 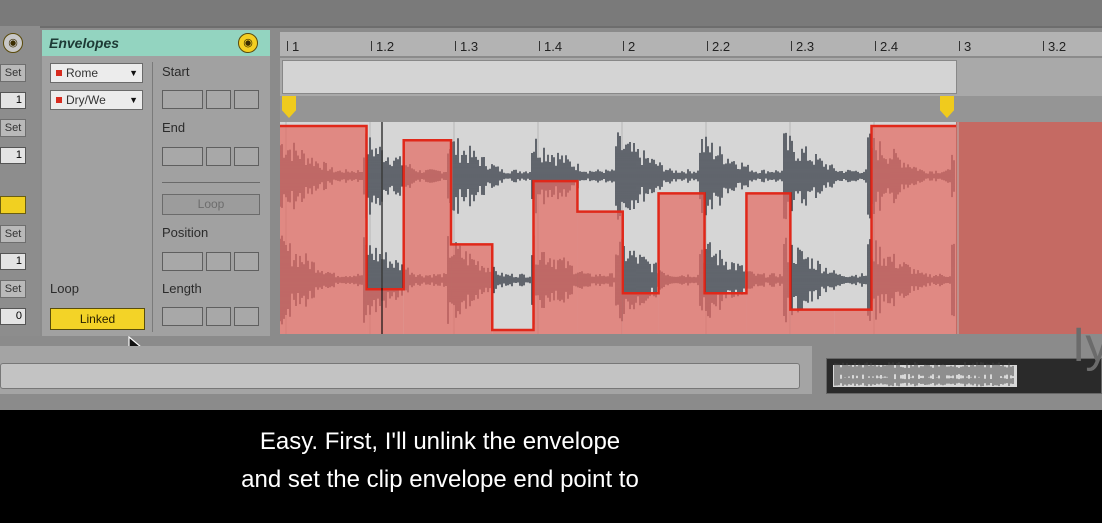 I want to click on control-chooser: Dry/We ▼, so click(x=96, y=100).